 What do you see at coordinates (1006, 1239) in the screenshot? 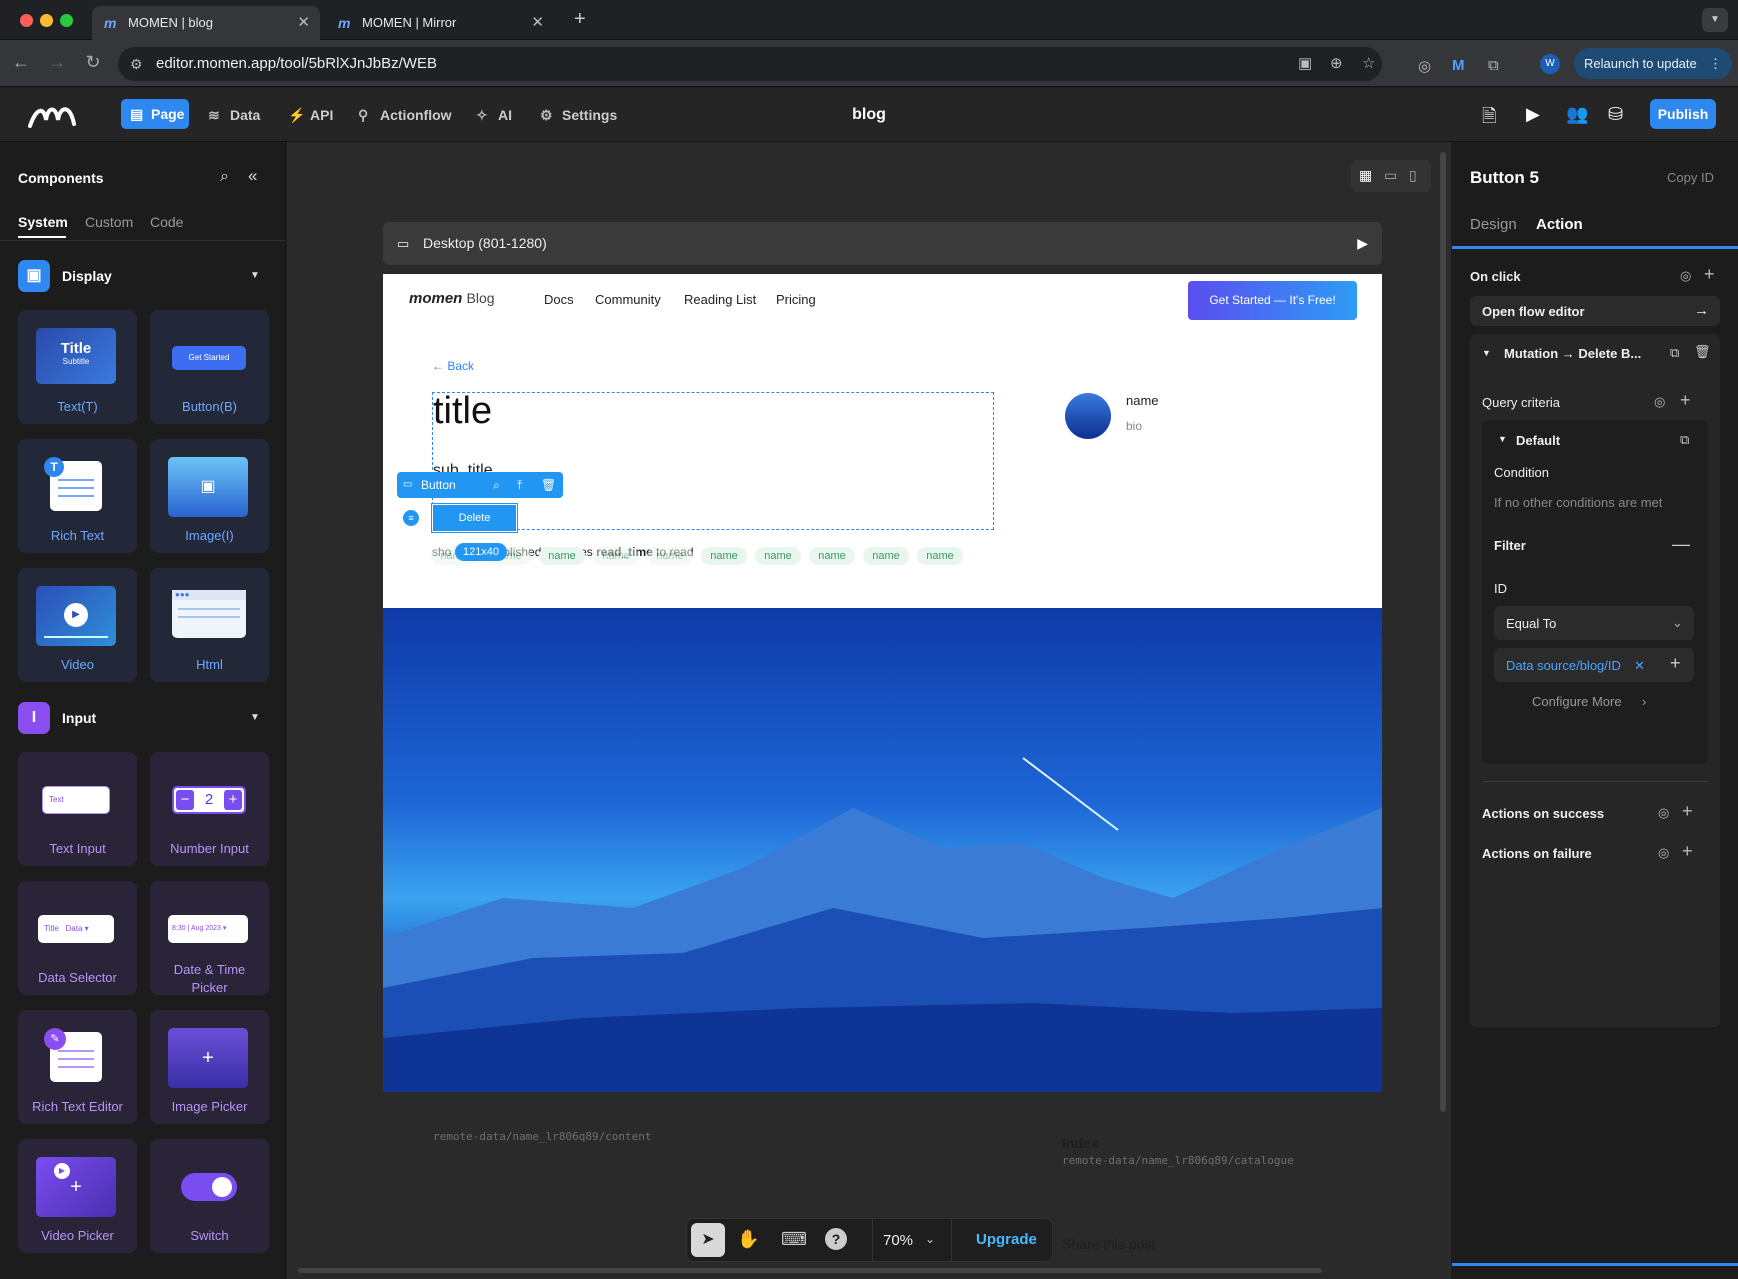
I see `upgrade-link: Upgrade` at bounding box center [1006, 1239].